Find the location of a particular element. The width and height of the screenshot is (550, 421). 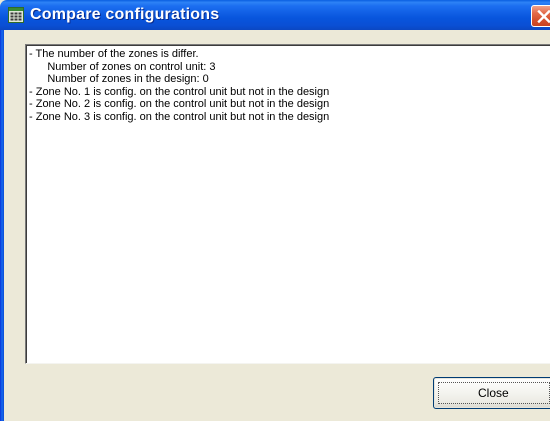

grid-window-icon is located at coordinates (16, 15).